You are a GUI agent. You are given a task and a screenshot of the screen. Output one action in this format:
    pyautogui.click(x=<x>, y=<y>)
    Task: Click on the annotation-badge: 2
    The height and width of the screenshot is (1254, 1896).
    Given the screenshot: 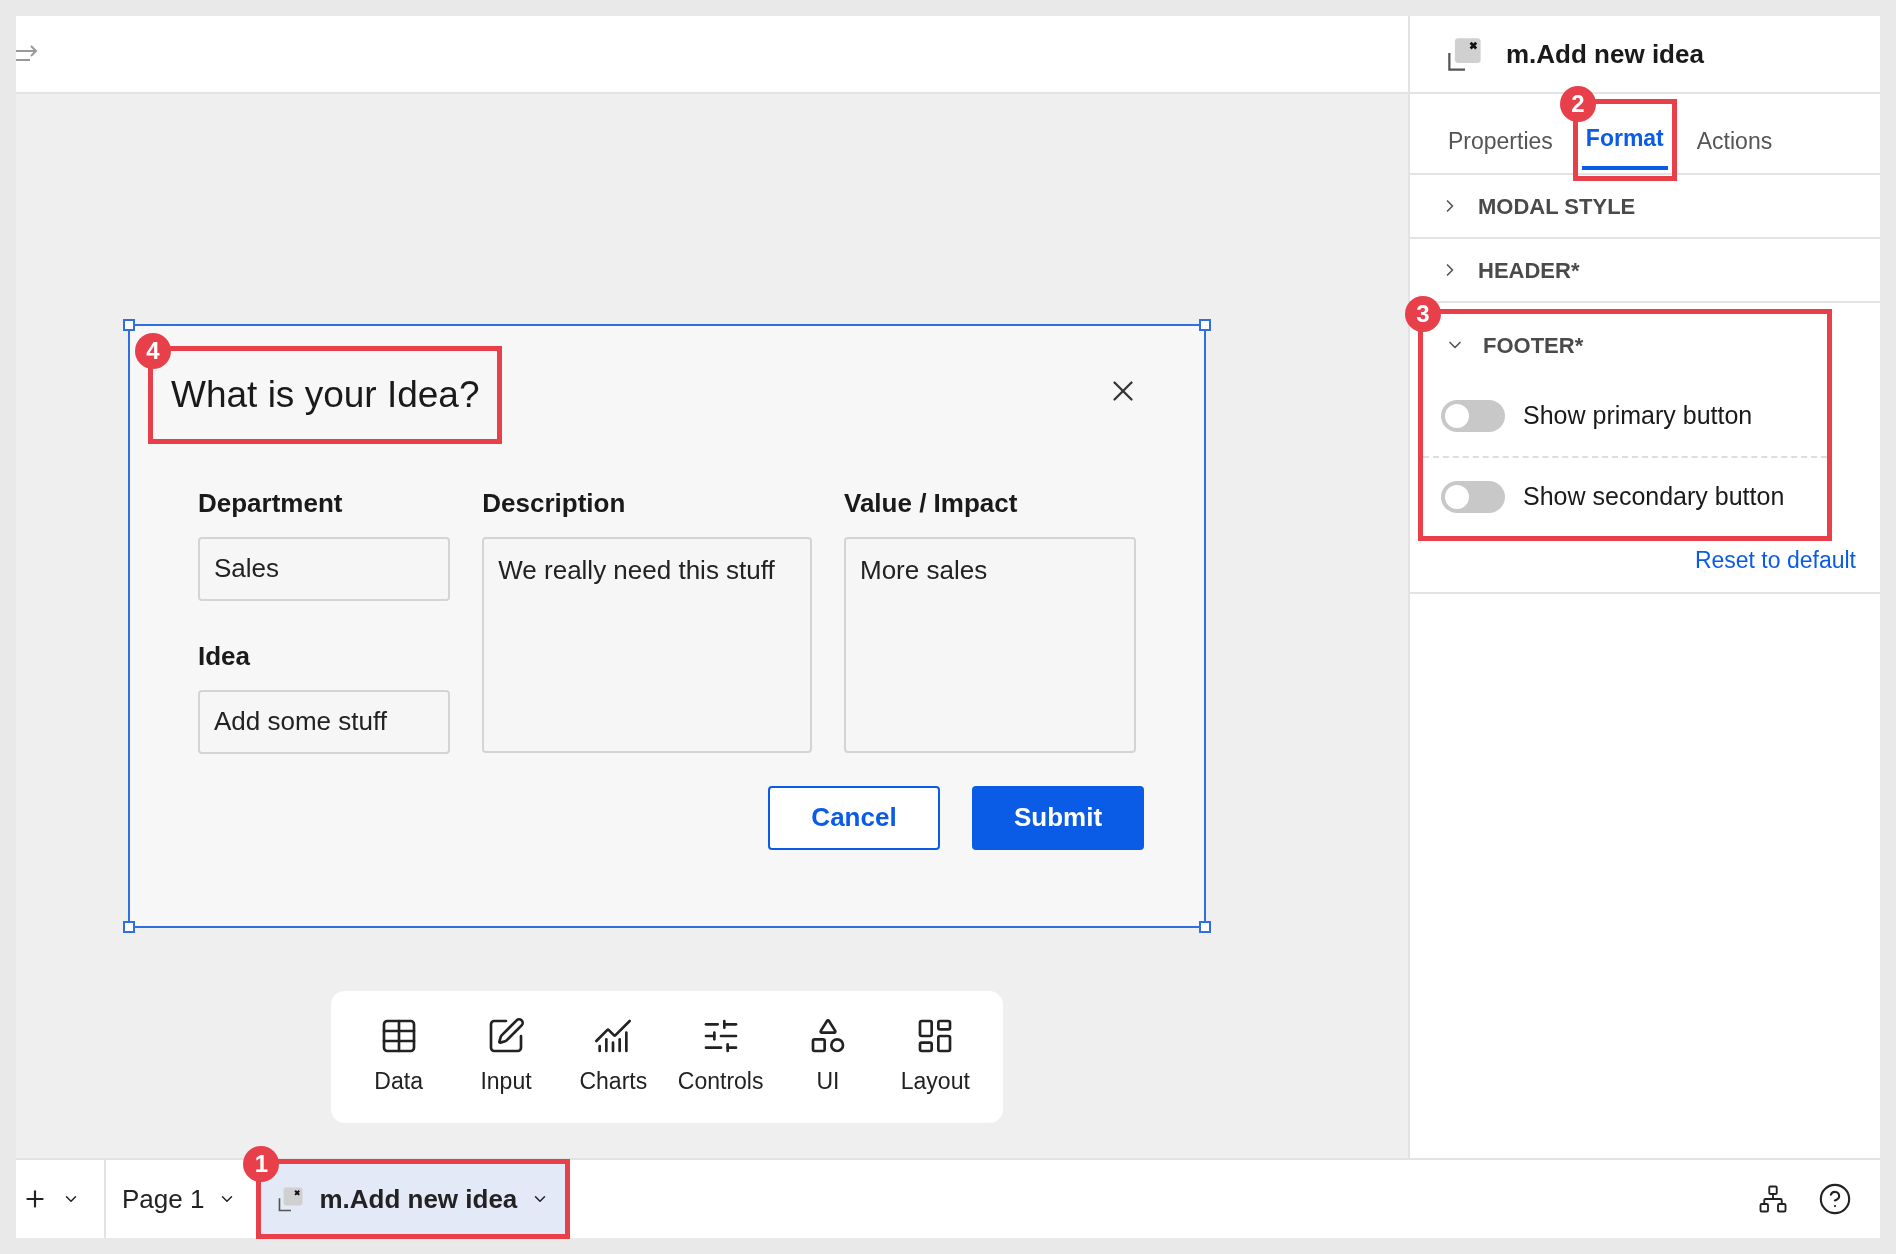 What is the action you would take?
    pyautogui.click(x=1577, y=104)
    